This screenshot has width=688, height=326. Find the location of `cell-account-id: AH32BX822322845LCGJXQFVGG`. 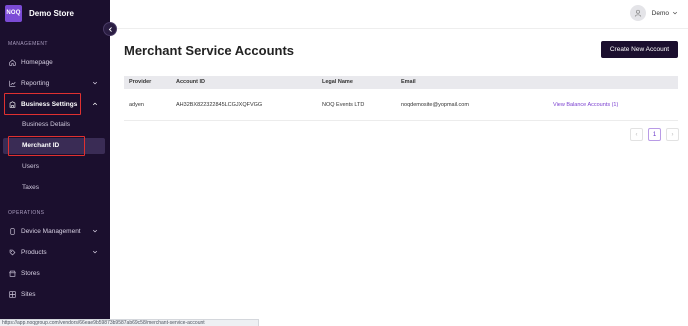

cell-account-id: AH32BX822322845LCGJXQFVGG is located at coordinates (219, 105).